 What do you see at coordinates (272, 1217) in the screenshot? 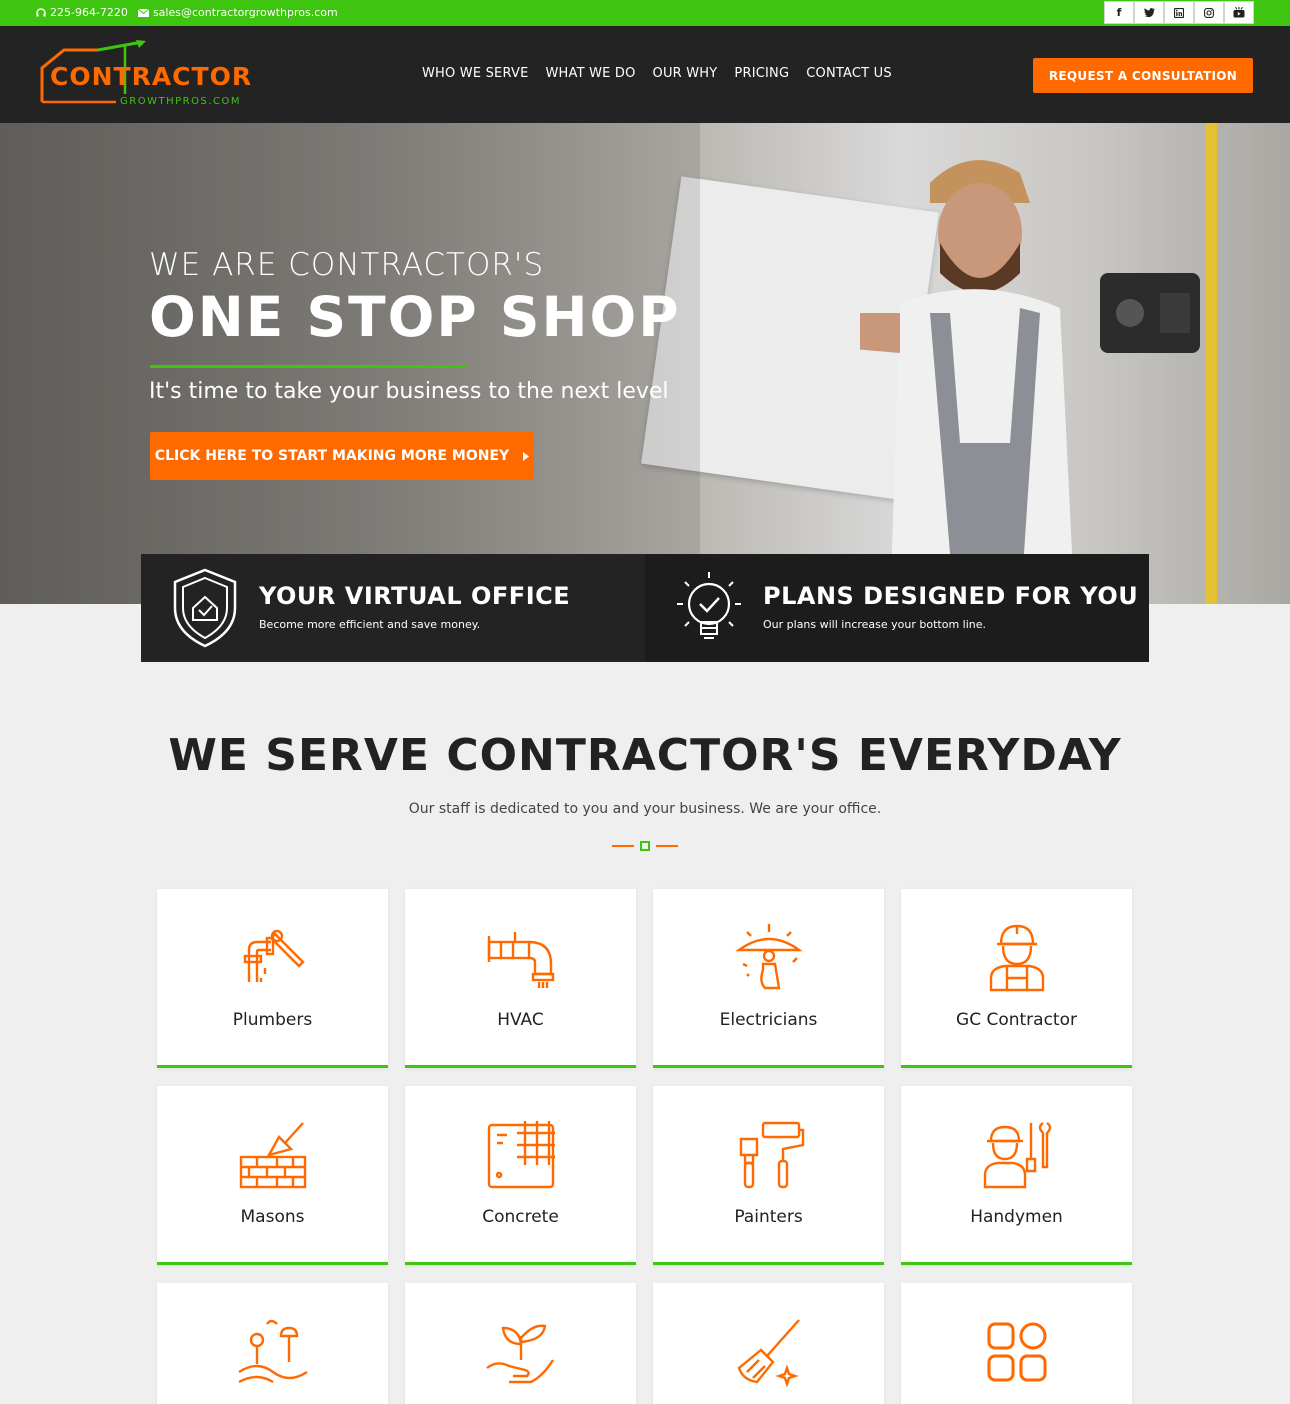
I see `card-label: Masons` at bounding box center [272, 1217].